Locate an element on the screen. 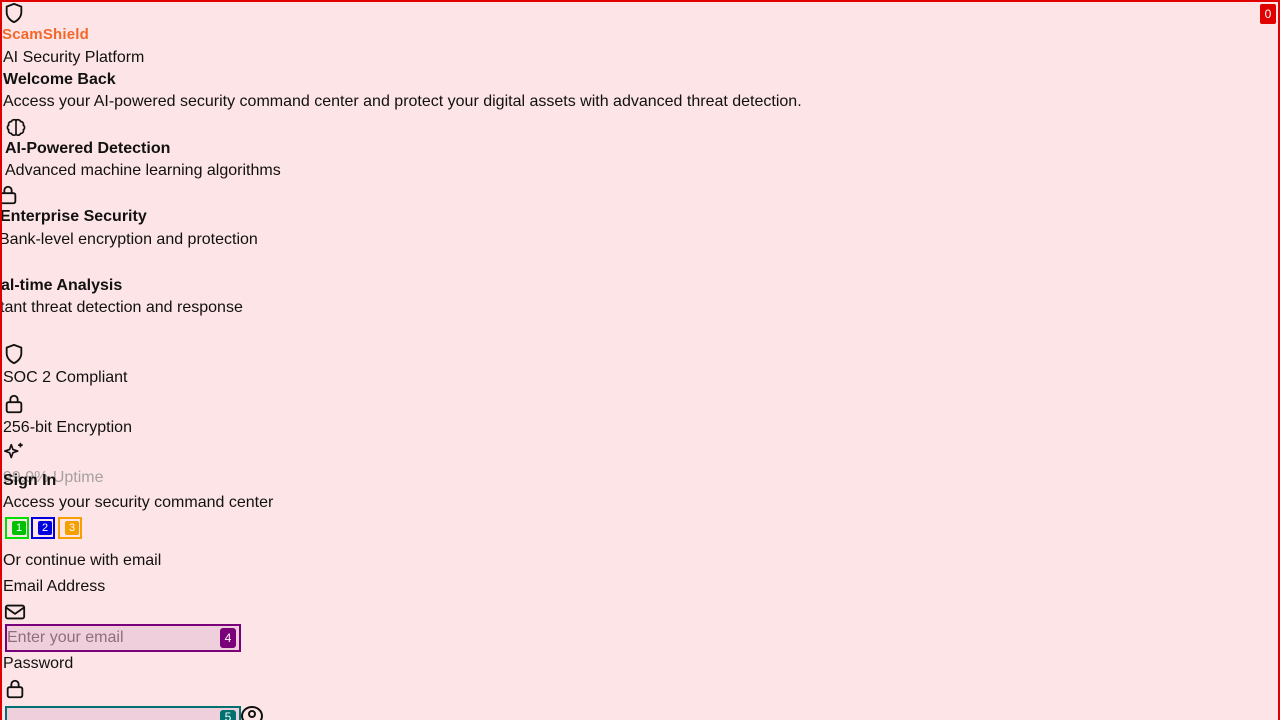 Image resolution: width=1280 pixels, height=720 pixels. password-field-wrapper: 5 is located at coordinates (123, 713).